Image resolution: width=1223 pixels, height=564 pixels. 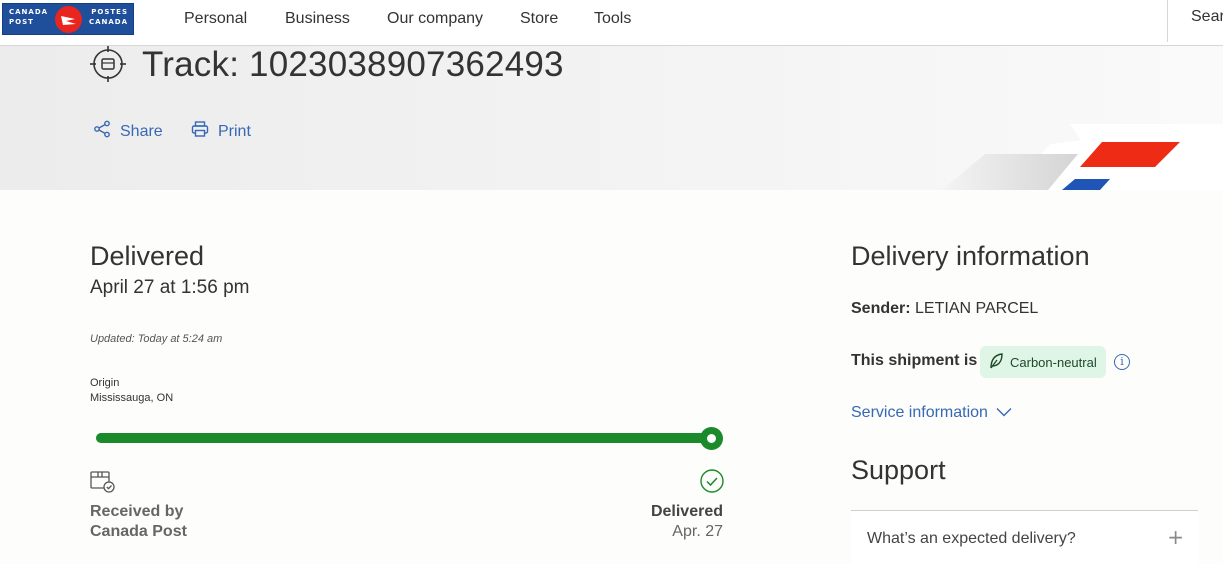 I want to click on step-delivered-label: Delivered, so click(x=686, y=511).